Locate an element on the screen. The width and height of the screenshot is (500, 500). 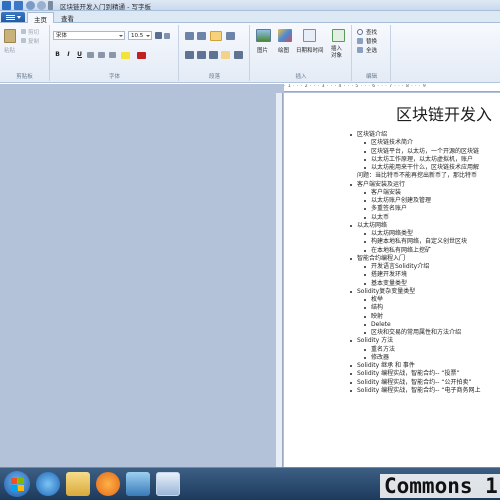
grow-font-icon is located at coordinates (158, 35).